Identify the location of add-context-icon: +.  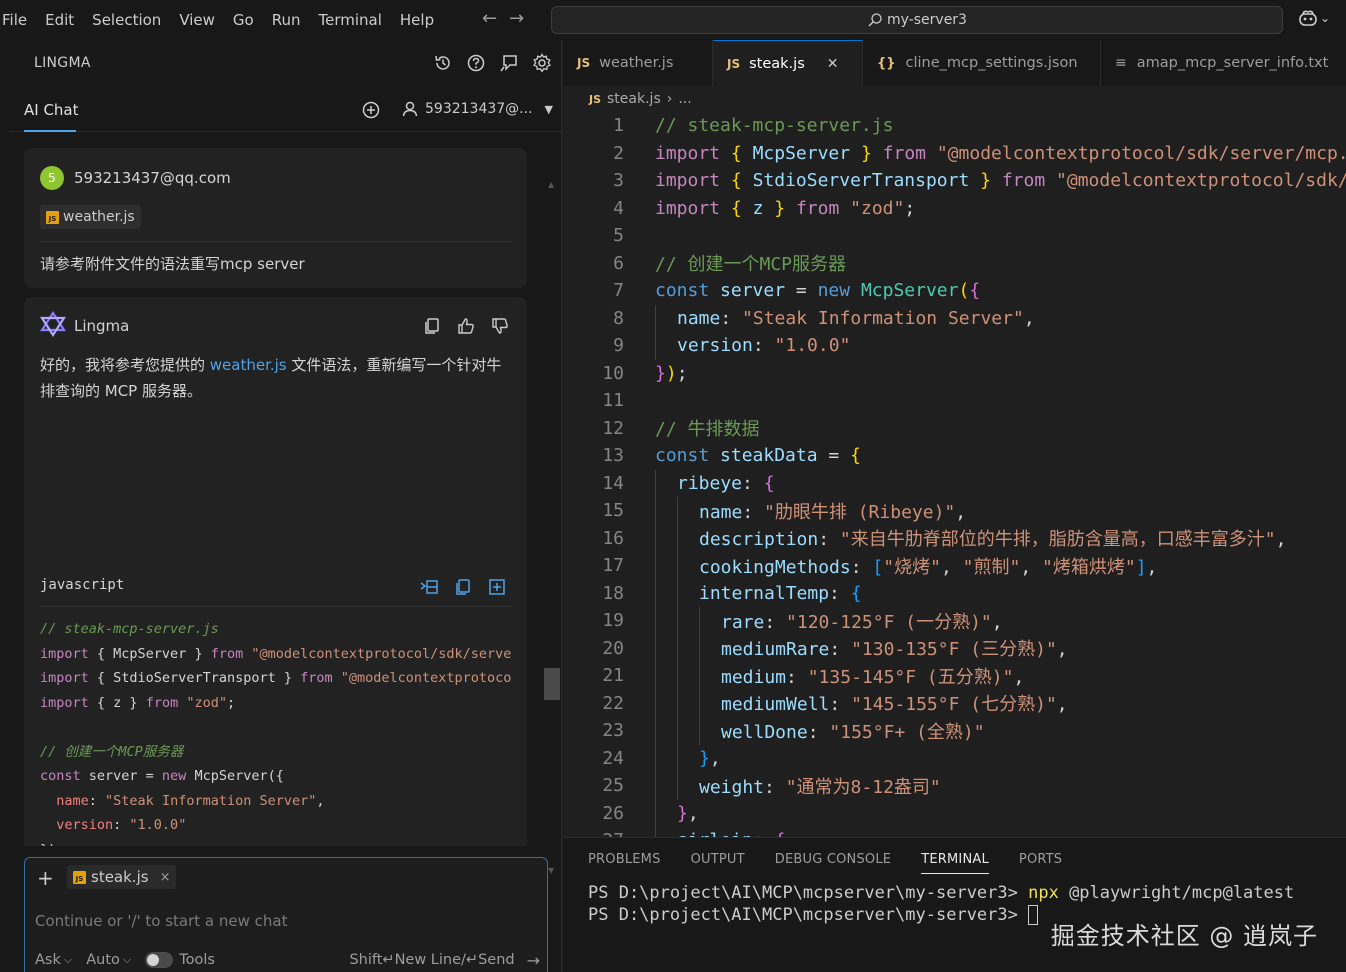
(45, 878).